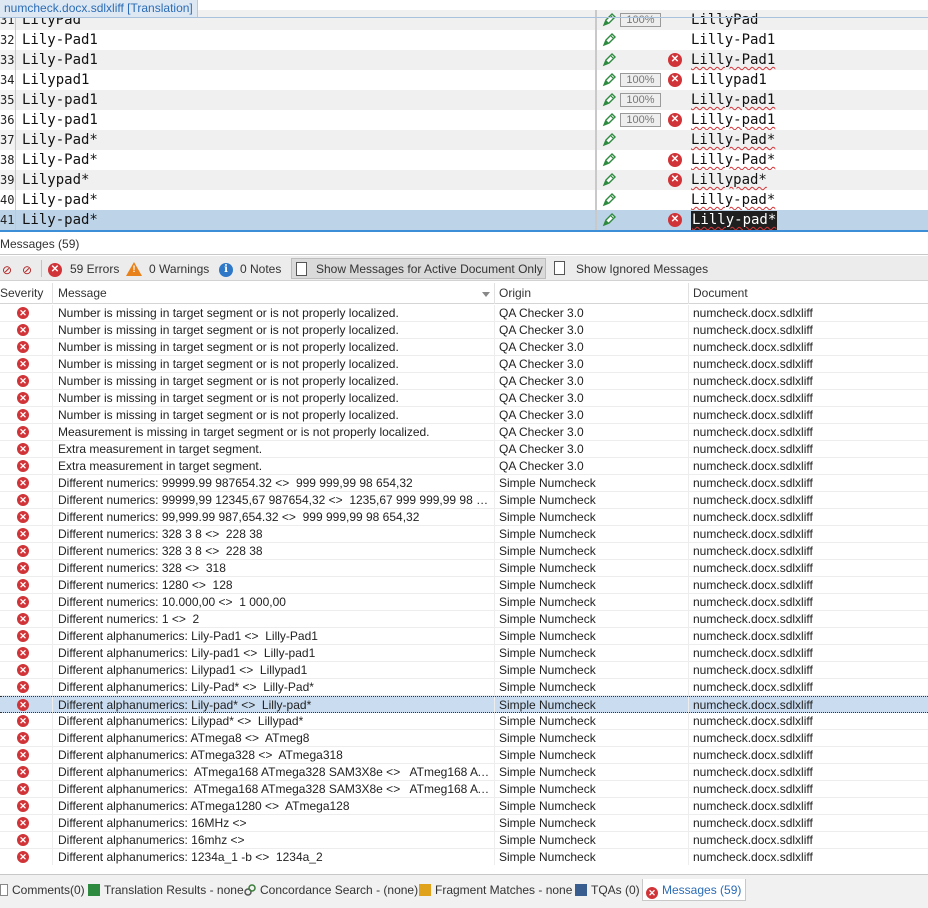 This screenshot has width=928, height=908. Describe the element at coordinates (418, 268) in the screenshot. I see `active-document-only-toggle: Show Messages for Active Document Only` at that location.